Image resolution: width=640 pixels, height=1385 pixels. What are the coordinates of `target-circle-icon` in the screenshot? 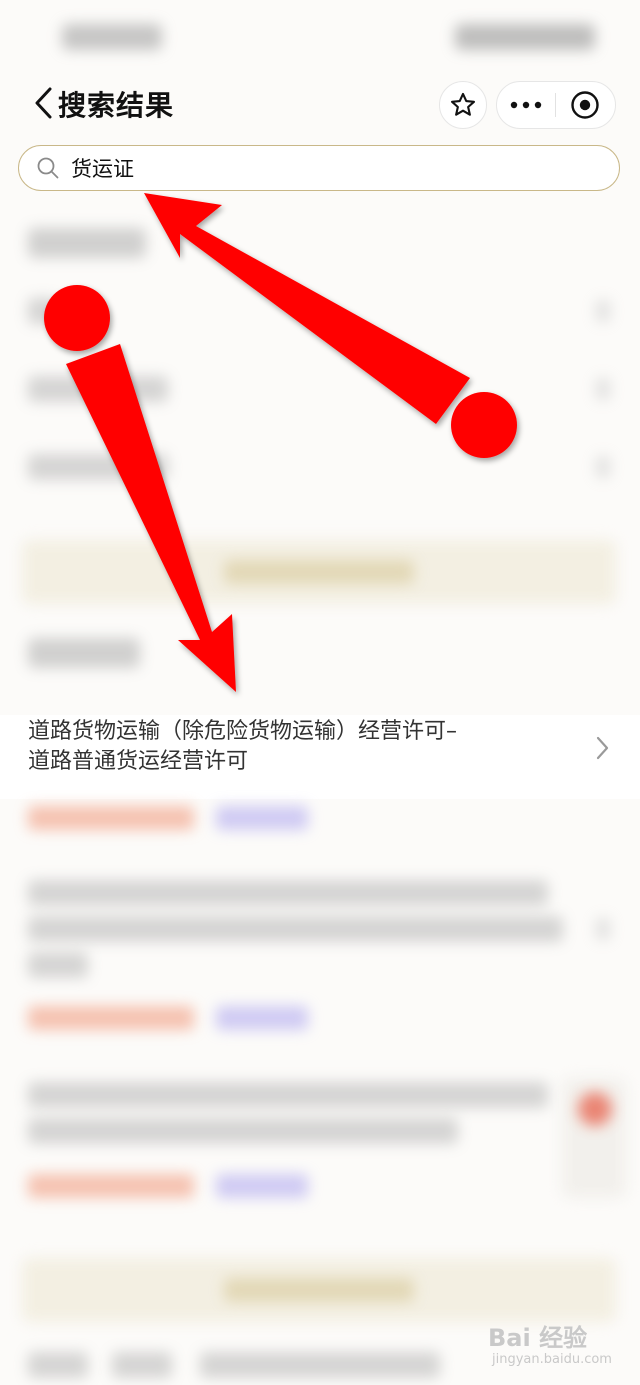 It's located at (585, 105).